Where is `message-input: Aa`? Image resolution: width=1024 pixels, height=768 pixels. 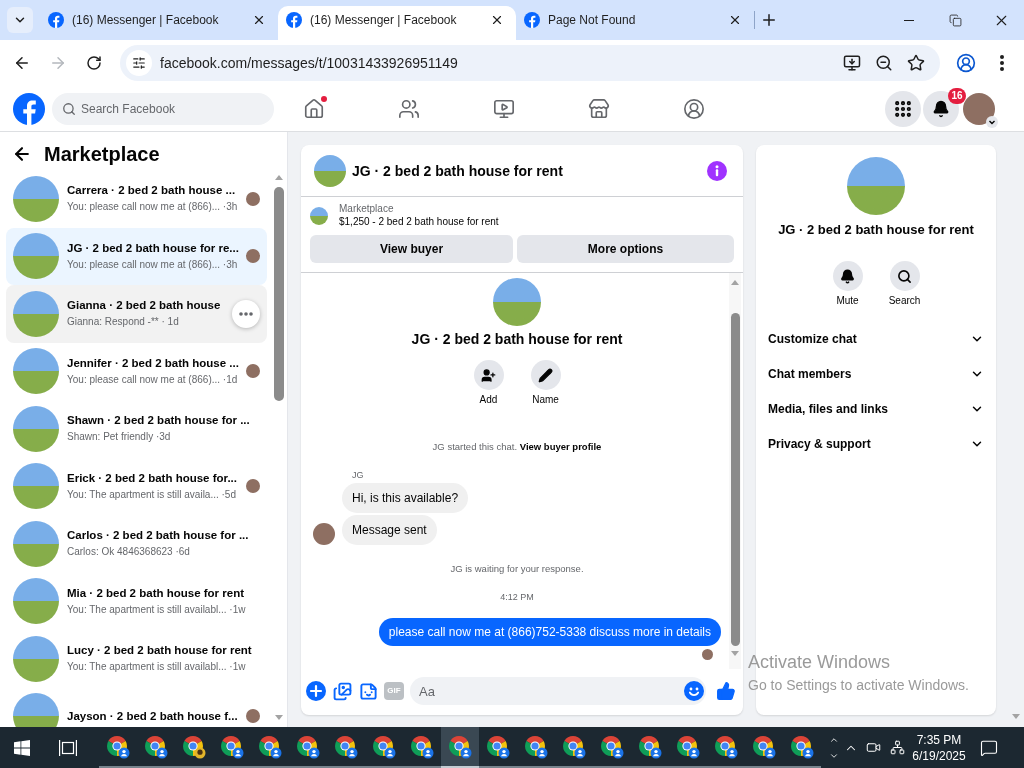
message-input: Aa is located at coordinates (558, 691).